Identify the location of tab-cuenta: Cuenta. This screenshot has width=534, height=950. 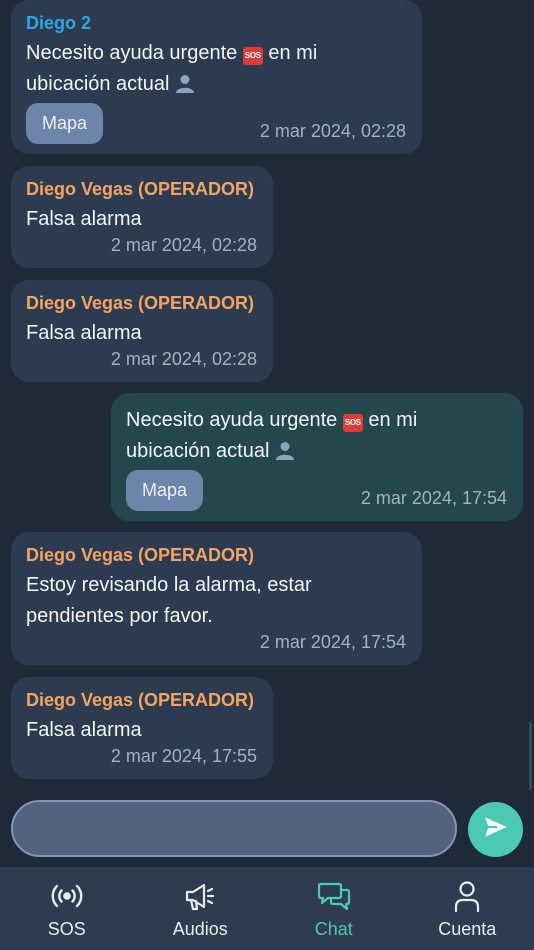
(467, 908).